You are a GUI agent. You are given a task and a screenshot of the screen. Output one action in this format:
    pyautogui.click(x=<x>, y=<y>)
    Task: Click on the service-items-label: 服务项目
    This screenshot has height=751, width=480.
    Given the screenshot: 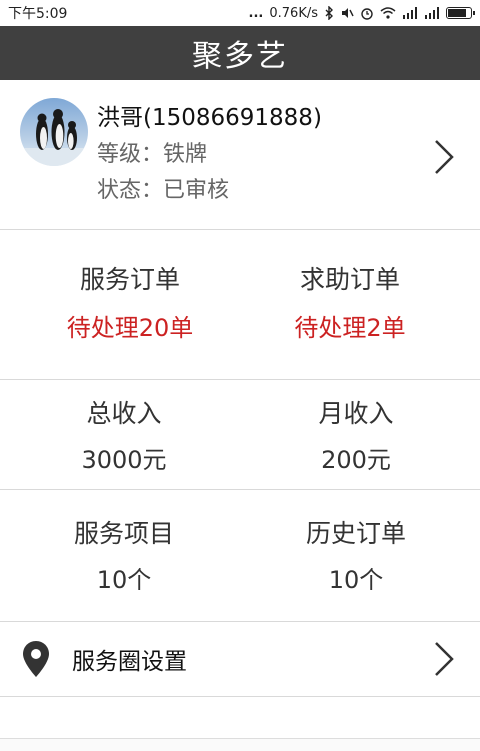 What is the action you would take?
    pyautogui.click(x=123, y=533)
    